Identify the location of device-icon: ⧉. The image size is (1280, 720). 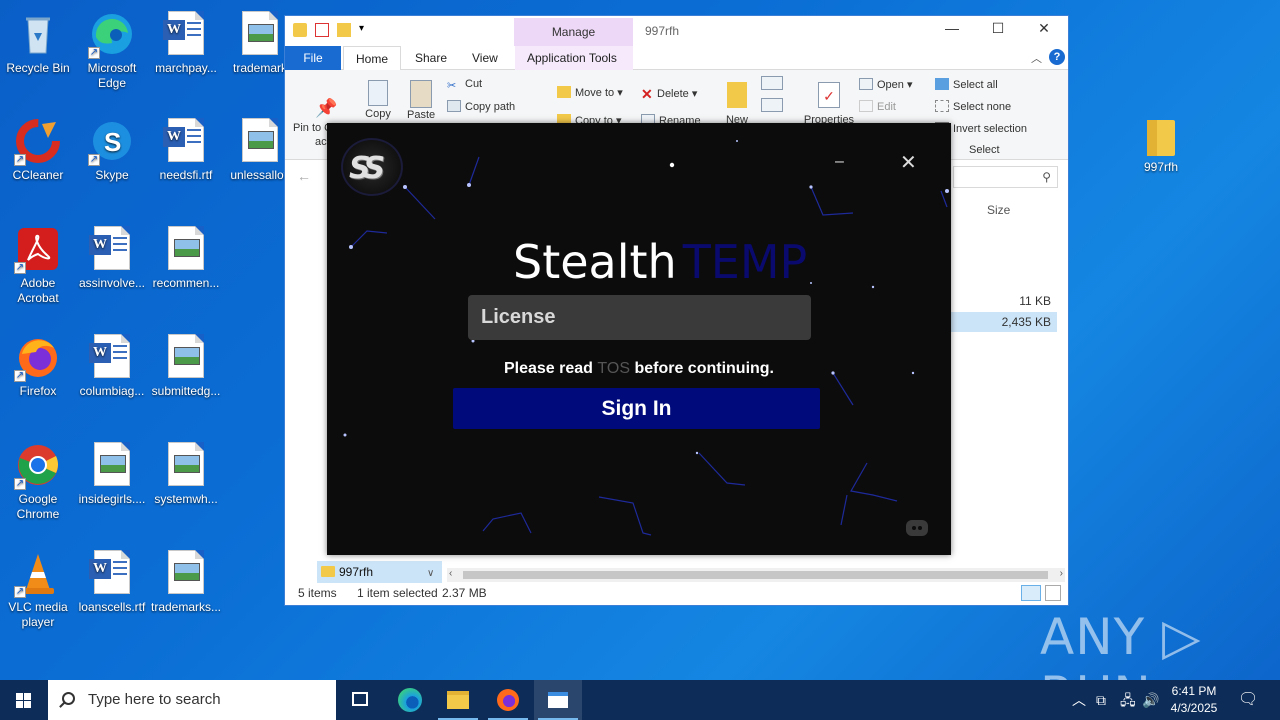
(1101, 700).